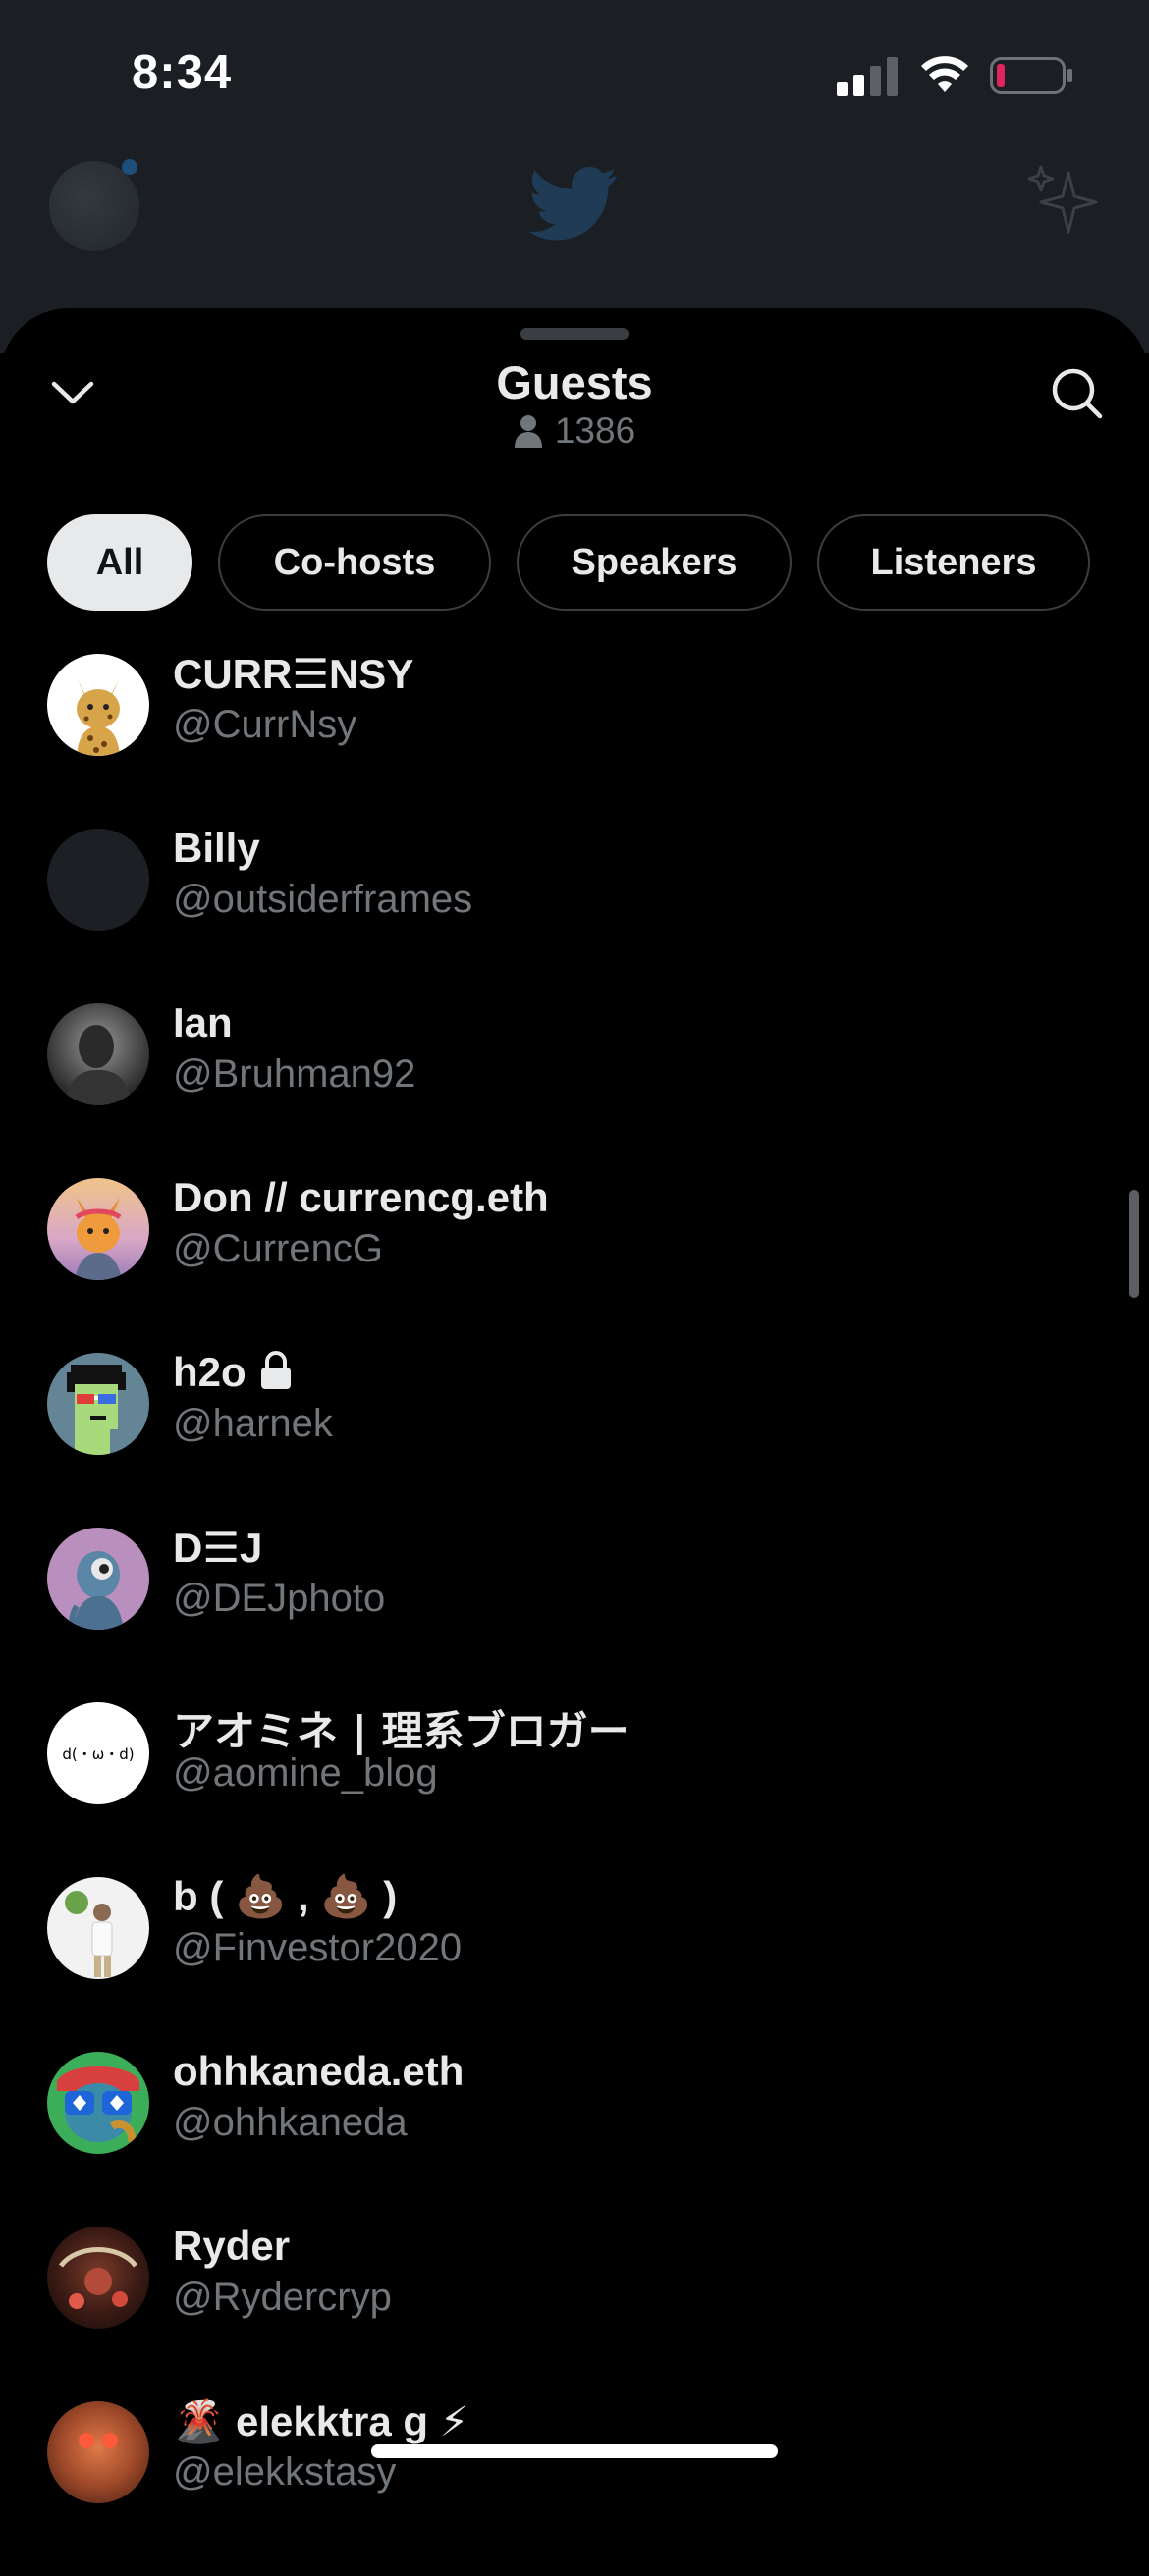 This screenshot has height=2576, width=1149. What do you see at coordinates (574, 1789) in the screenshot?
I see `list-item: d(・ω・d) アオミネ | 理系ブロガー @aomine_blog` at bounding box center [574, 1789].